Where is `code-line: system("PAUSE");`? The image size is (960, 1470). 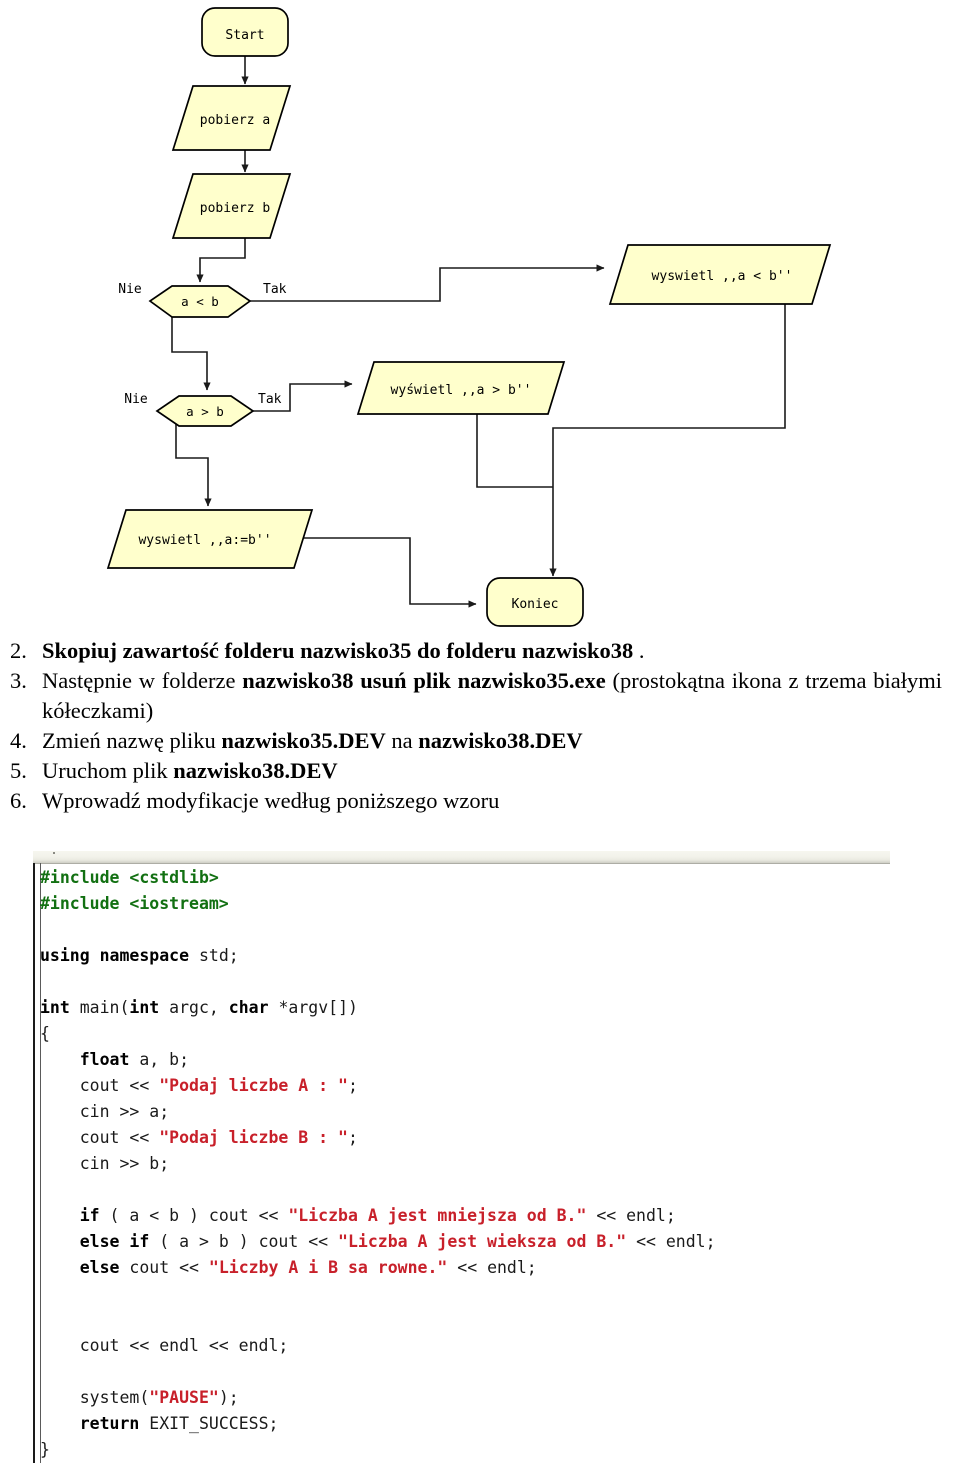 code-line: system("PAUSE"); is located at coordinates (495, 1398).